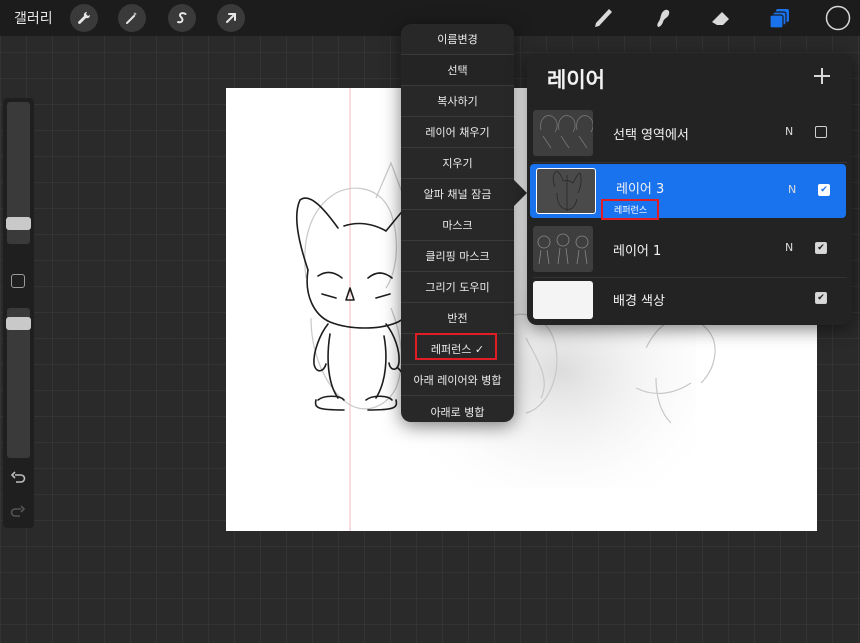 Image resolution: width=860 pixels, height=643 pixels. Describe the element at coordinates (231, 18) in the screenshot. I see `arrow-transform-icon` at that location.